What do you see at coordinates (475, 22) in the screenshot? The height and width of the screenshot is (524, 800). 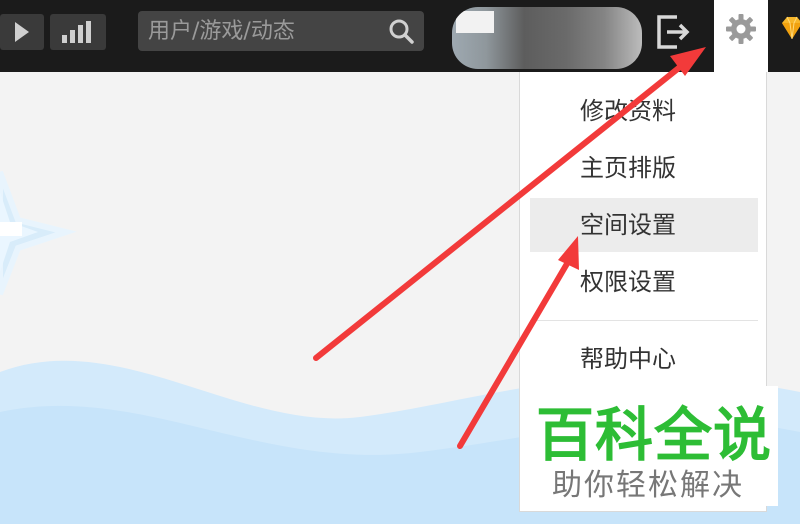 I see `avatar-highlight` at bounding box center [475, 22].